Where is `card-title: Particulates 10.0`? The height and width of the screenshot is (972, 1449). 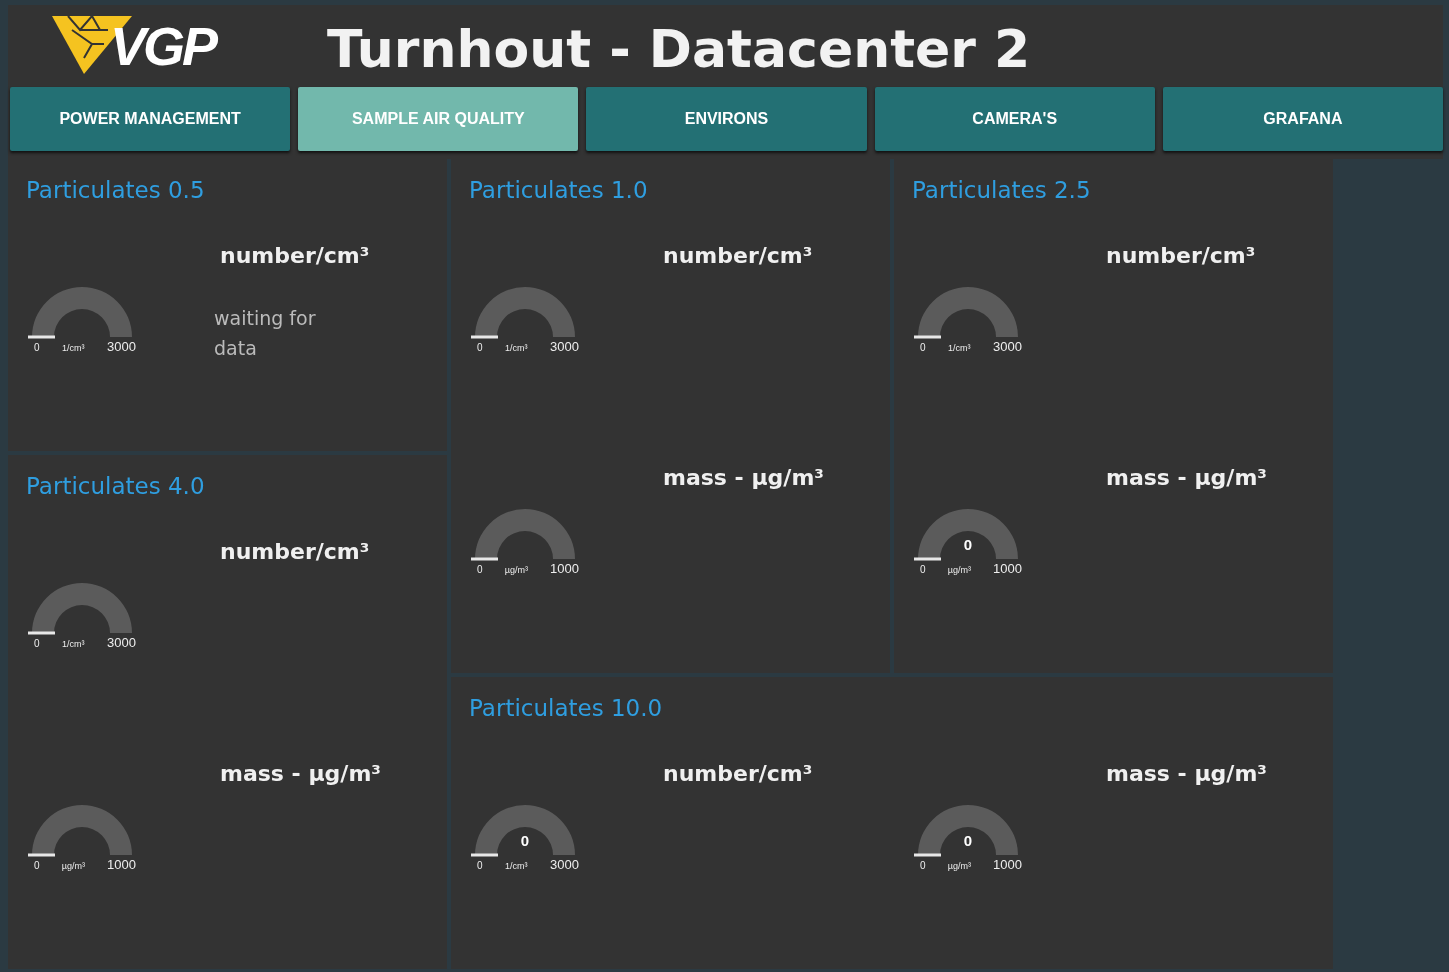 card-title: Particulates 10.0 is located at coordinates (566, 708).